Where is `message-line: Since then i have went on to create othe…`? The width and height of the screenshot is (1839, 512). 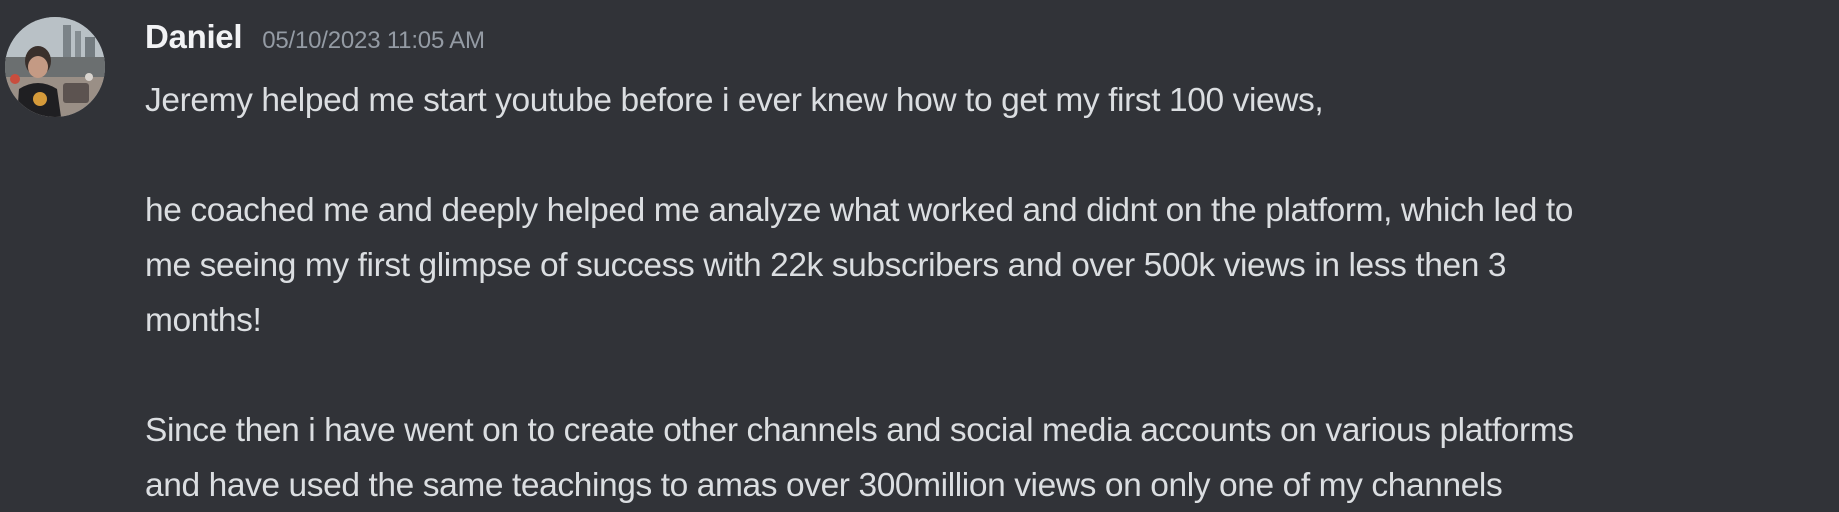 message-line: Since then i have went on to create othe… is located at coordinates (859, 430).